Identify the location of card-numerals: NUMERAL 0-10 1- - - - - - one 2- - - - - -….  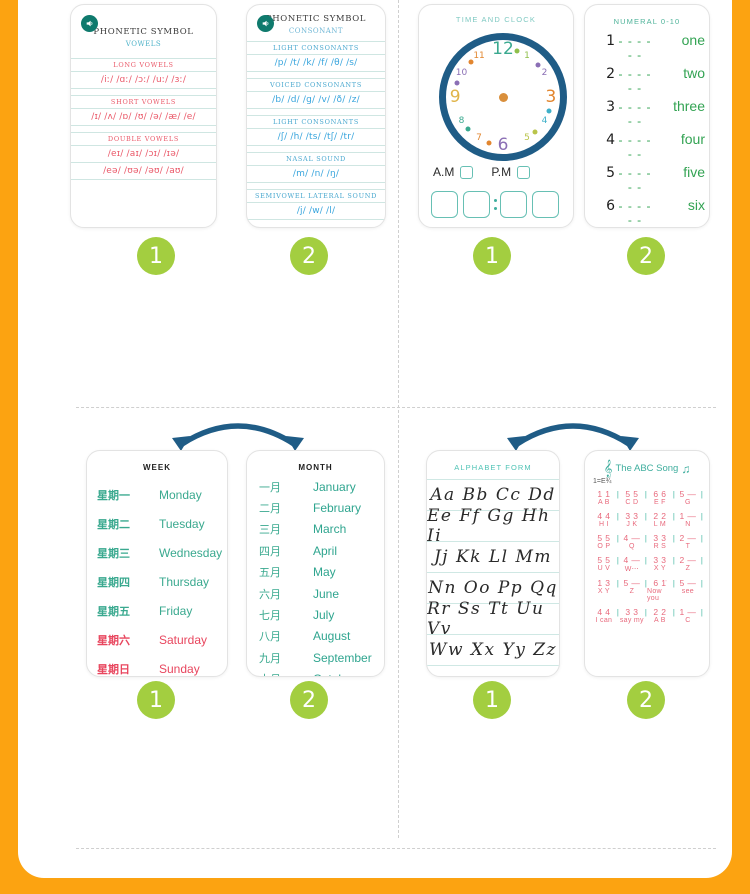
(647, 116).